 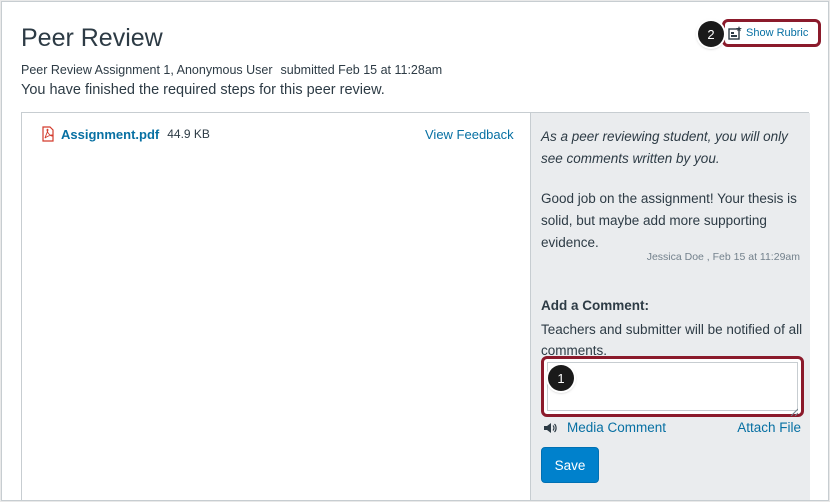 What do you see at coordinates (616, 427) in the screenshot?
I see `media-comment-link: Media Comment` at bounding box center [616, 427].